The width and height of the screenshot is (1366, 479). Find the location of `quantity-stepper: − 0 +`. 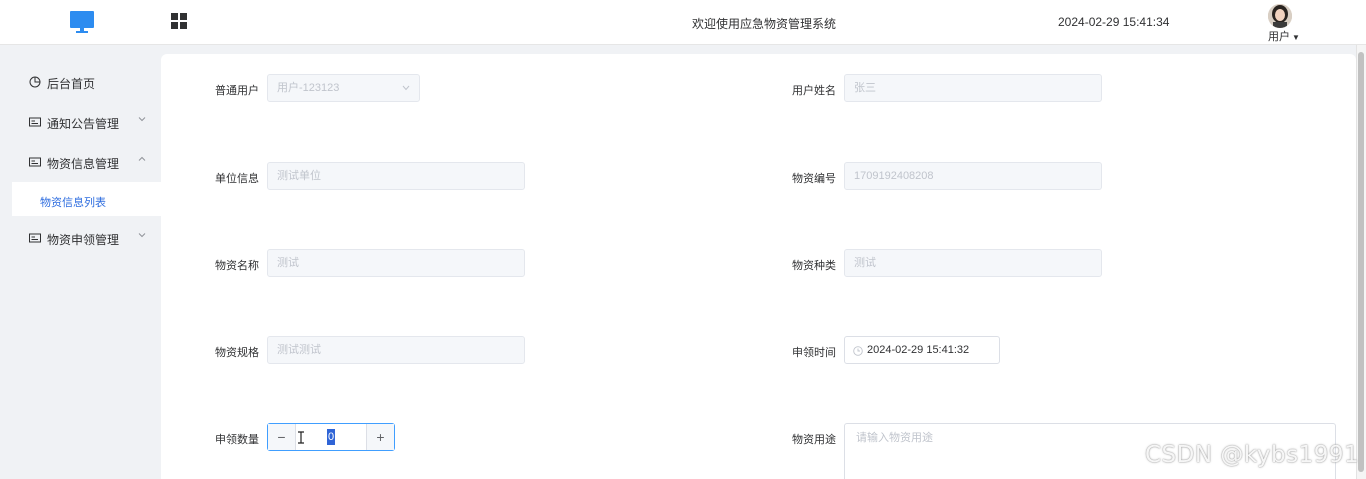

quantity-stepper: − 0 + is located at coordinates (331, 437).